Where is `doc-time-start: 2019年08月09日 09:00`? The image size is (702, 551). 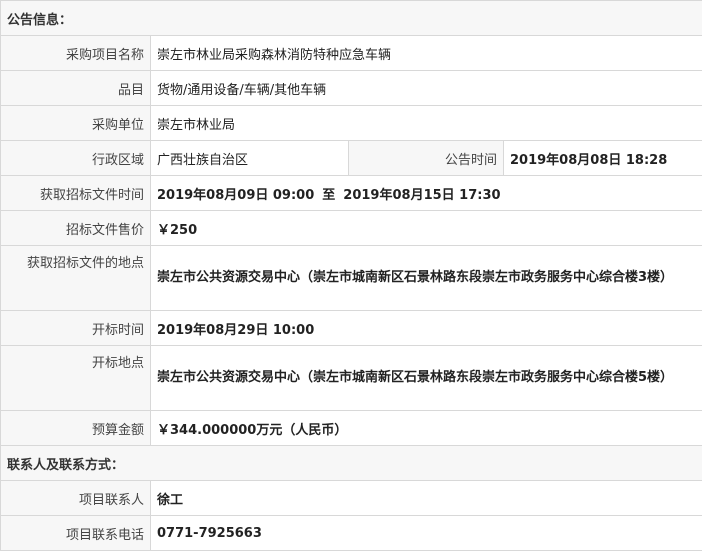 doc-time-start: 2019年08月09日 09:00 is located at coordinates (235, 195).